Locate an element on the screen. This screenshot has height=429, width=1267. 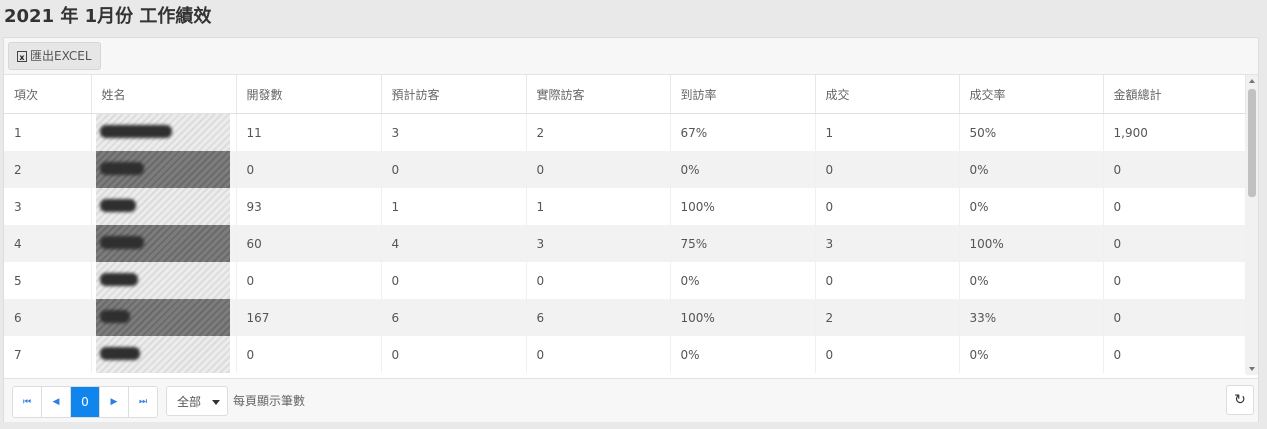
scroll-down-icon is located at coordinates (1252, 369).